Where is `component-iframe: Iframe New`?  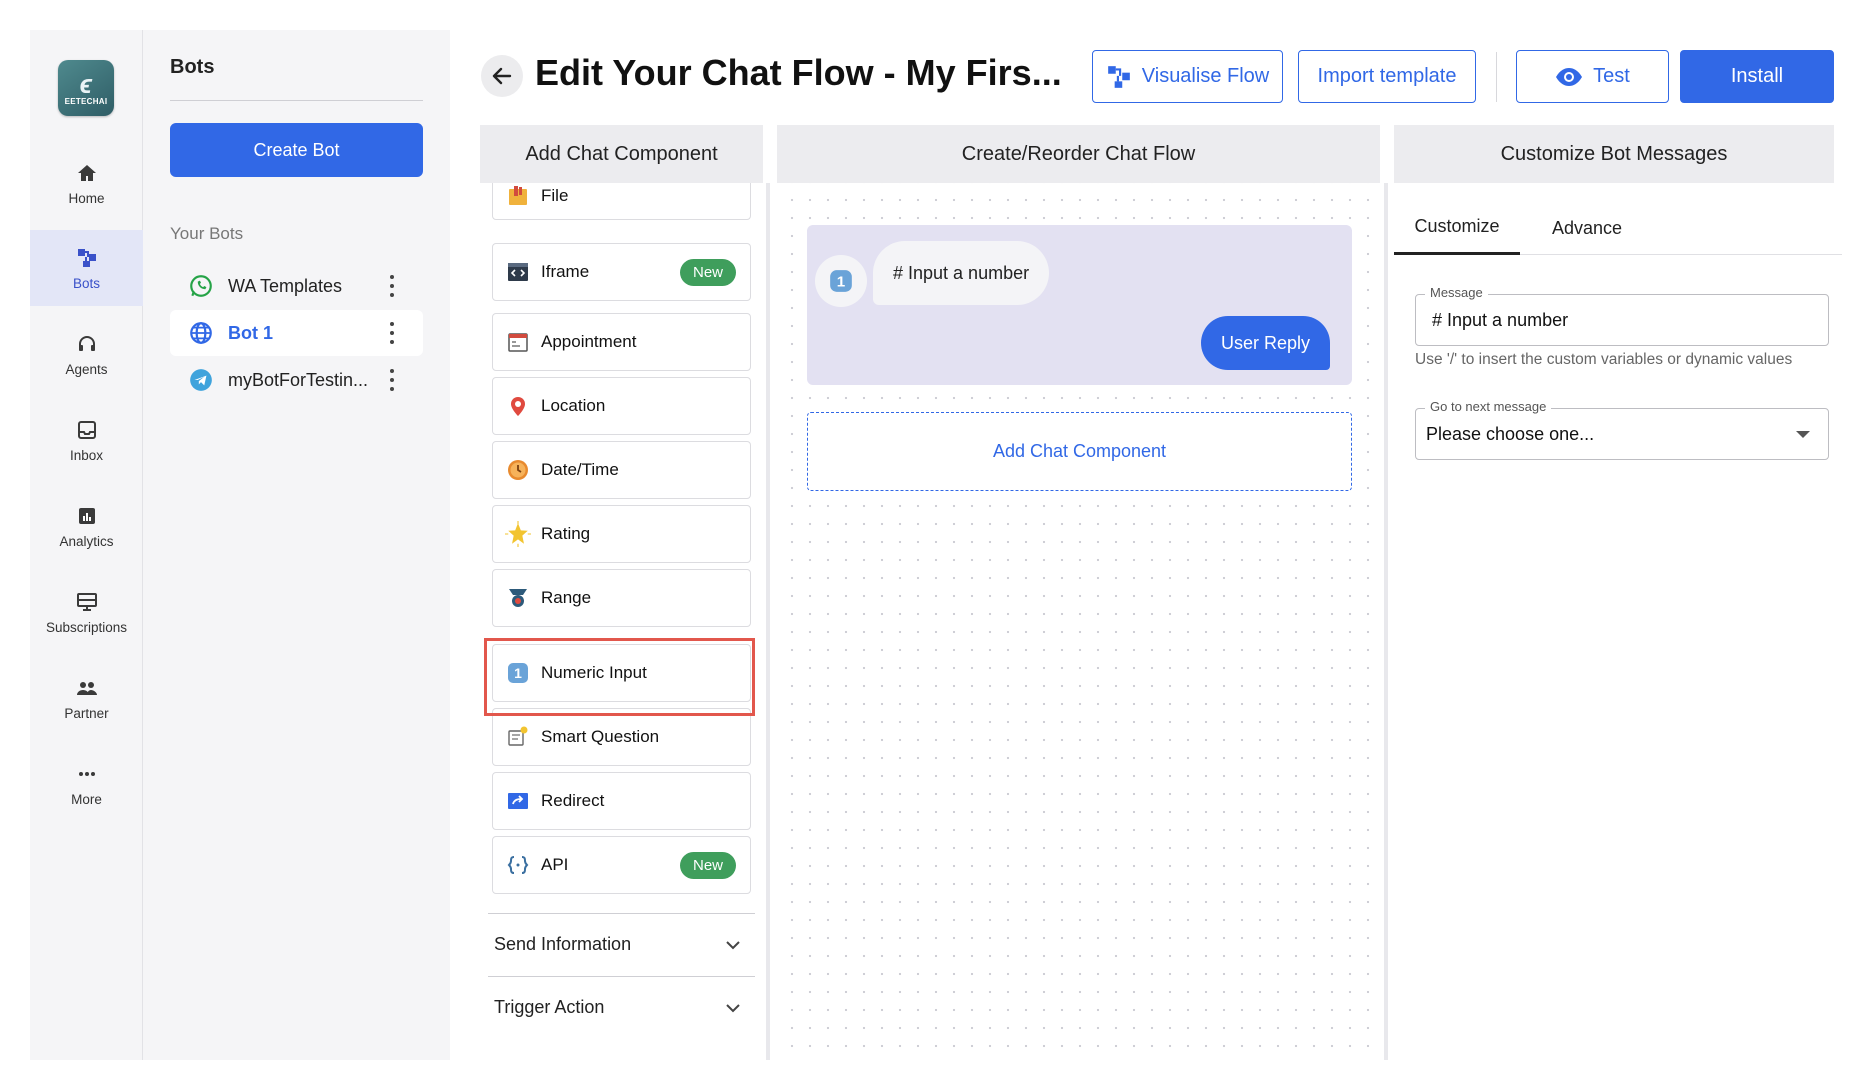
component-iframe: Iframe New is located at coordinates (621, 272).